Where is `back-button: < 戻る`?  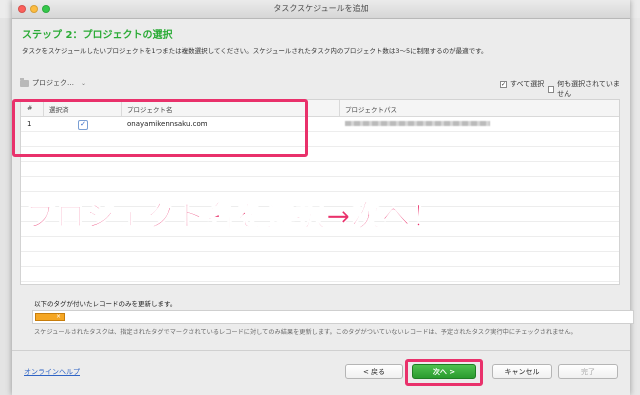
back-button: < 戻る is located at coordinates (374, 371).